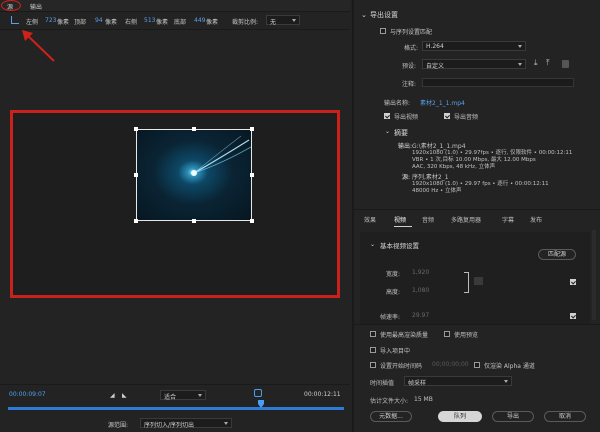 The width and height of the screenshot is (600, 432). Describe the element at coordinates (390, 317) in the screenshot. I see `frame-rate-label: 帧速率:` at that location.